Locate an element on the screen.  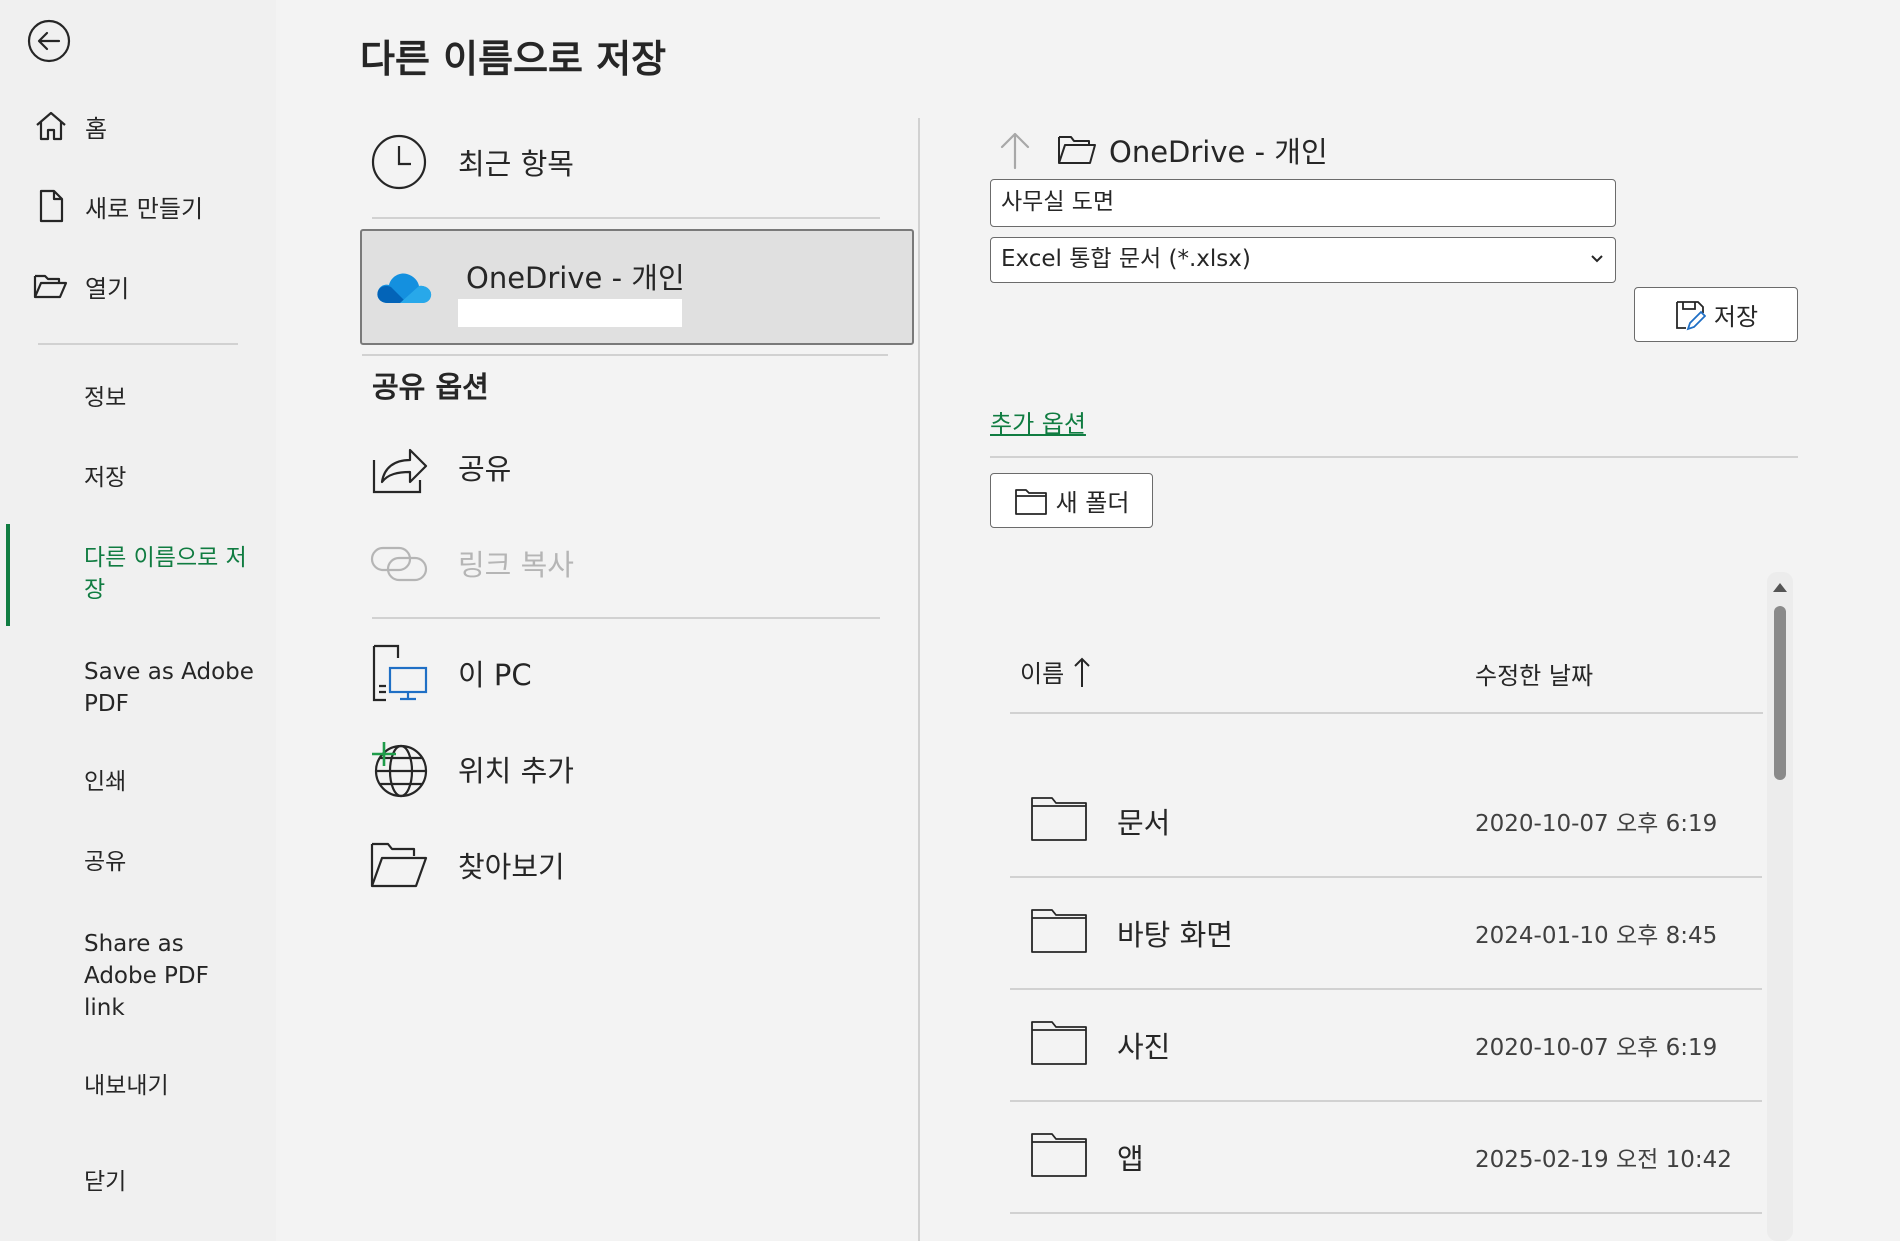
nav-new: 새로 만들기 is located at coordinates (118, 206).